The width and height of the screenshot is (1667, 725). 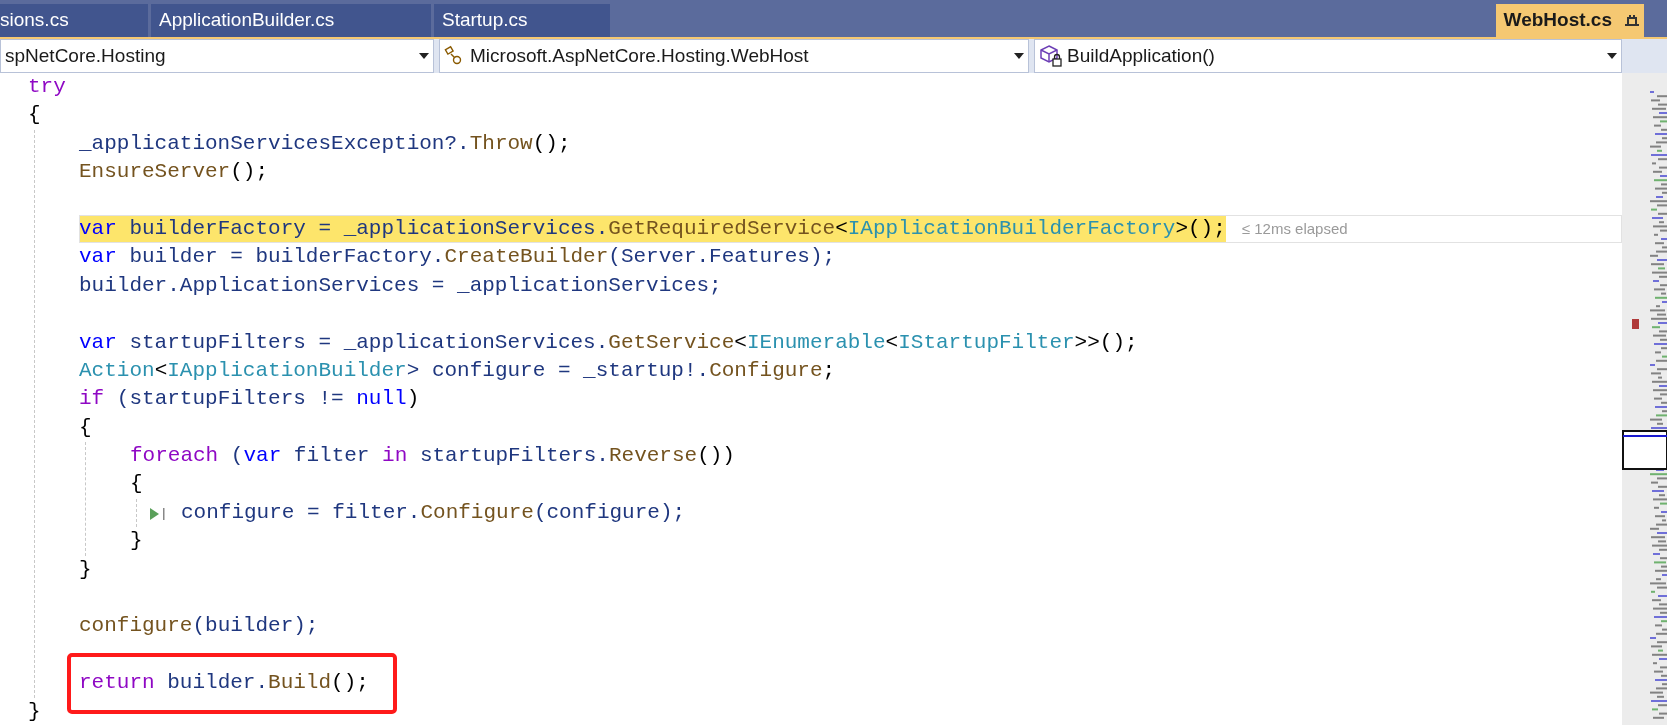 I want to click on code-line: configure = filter.Configure(configure);, so click(x=433, y=512).